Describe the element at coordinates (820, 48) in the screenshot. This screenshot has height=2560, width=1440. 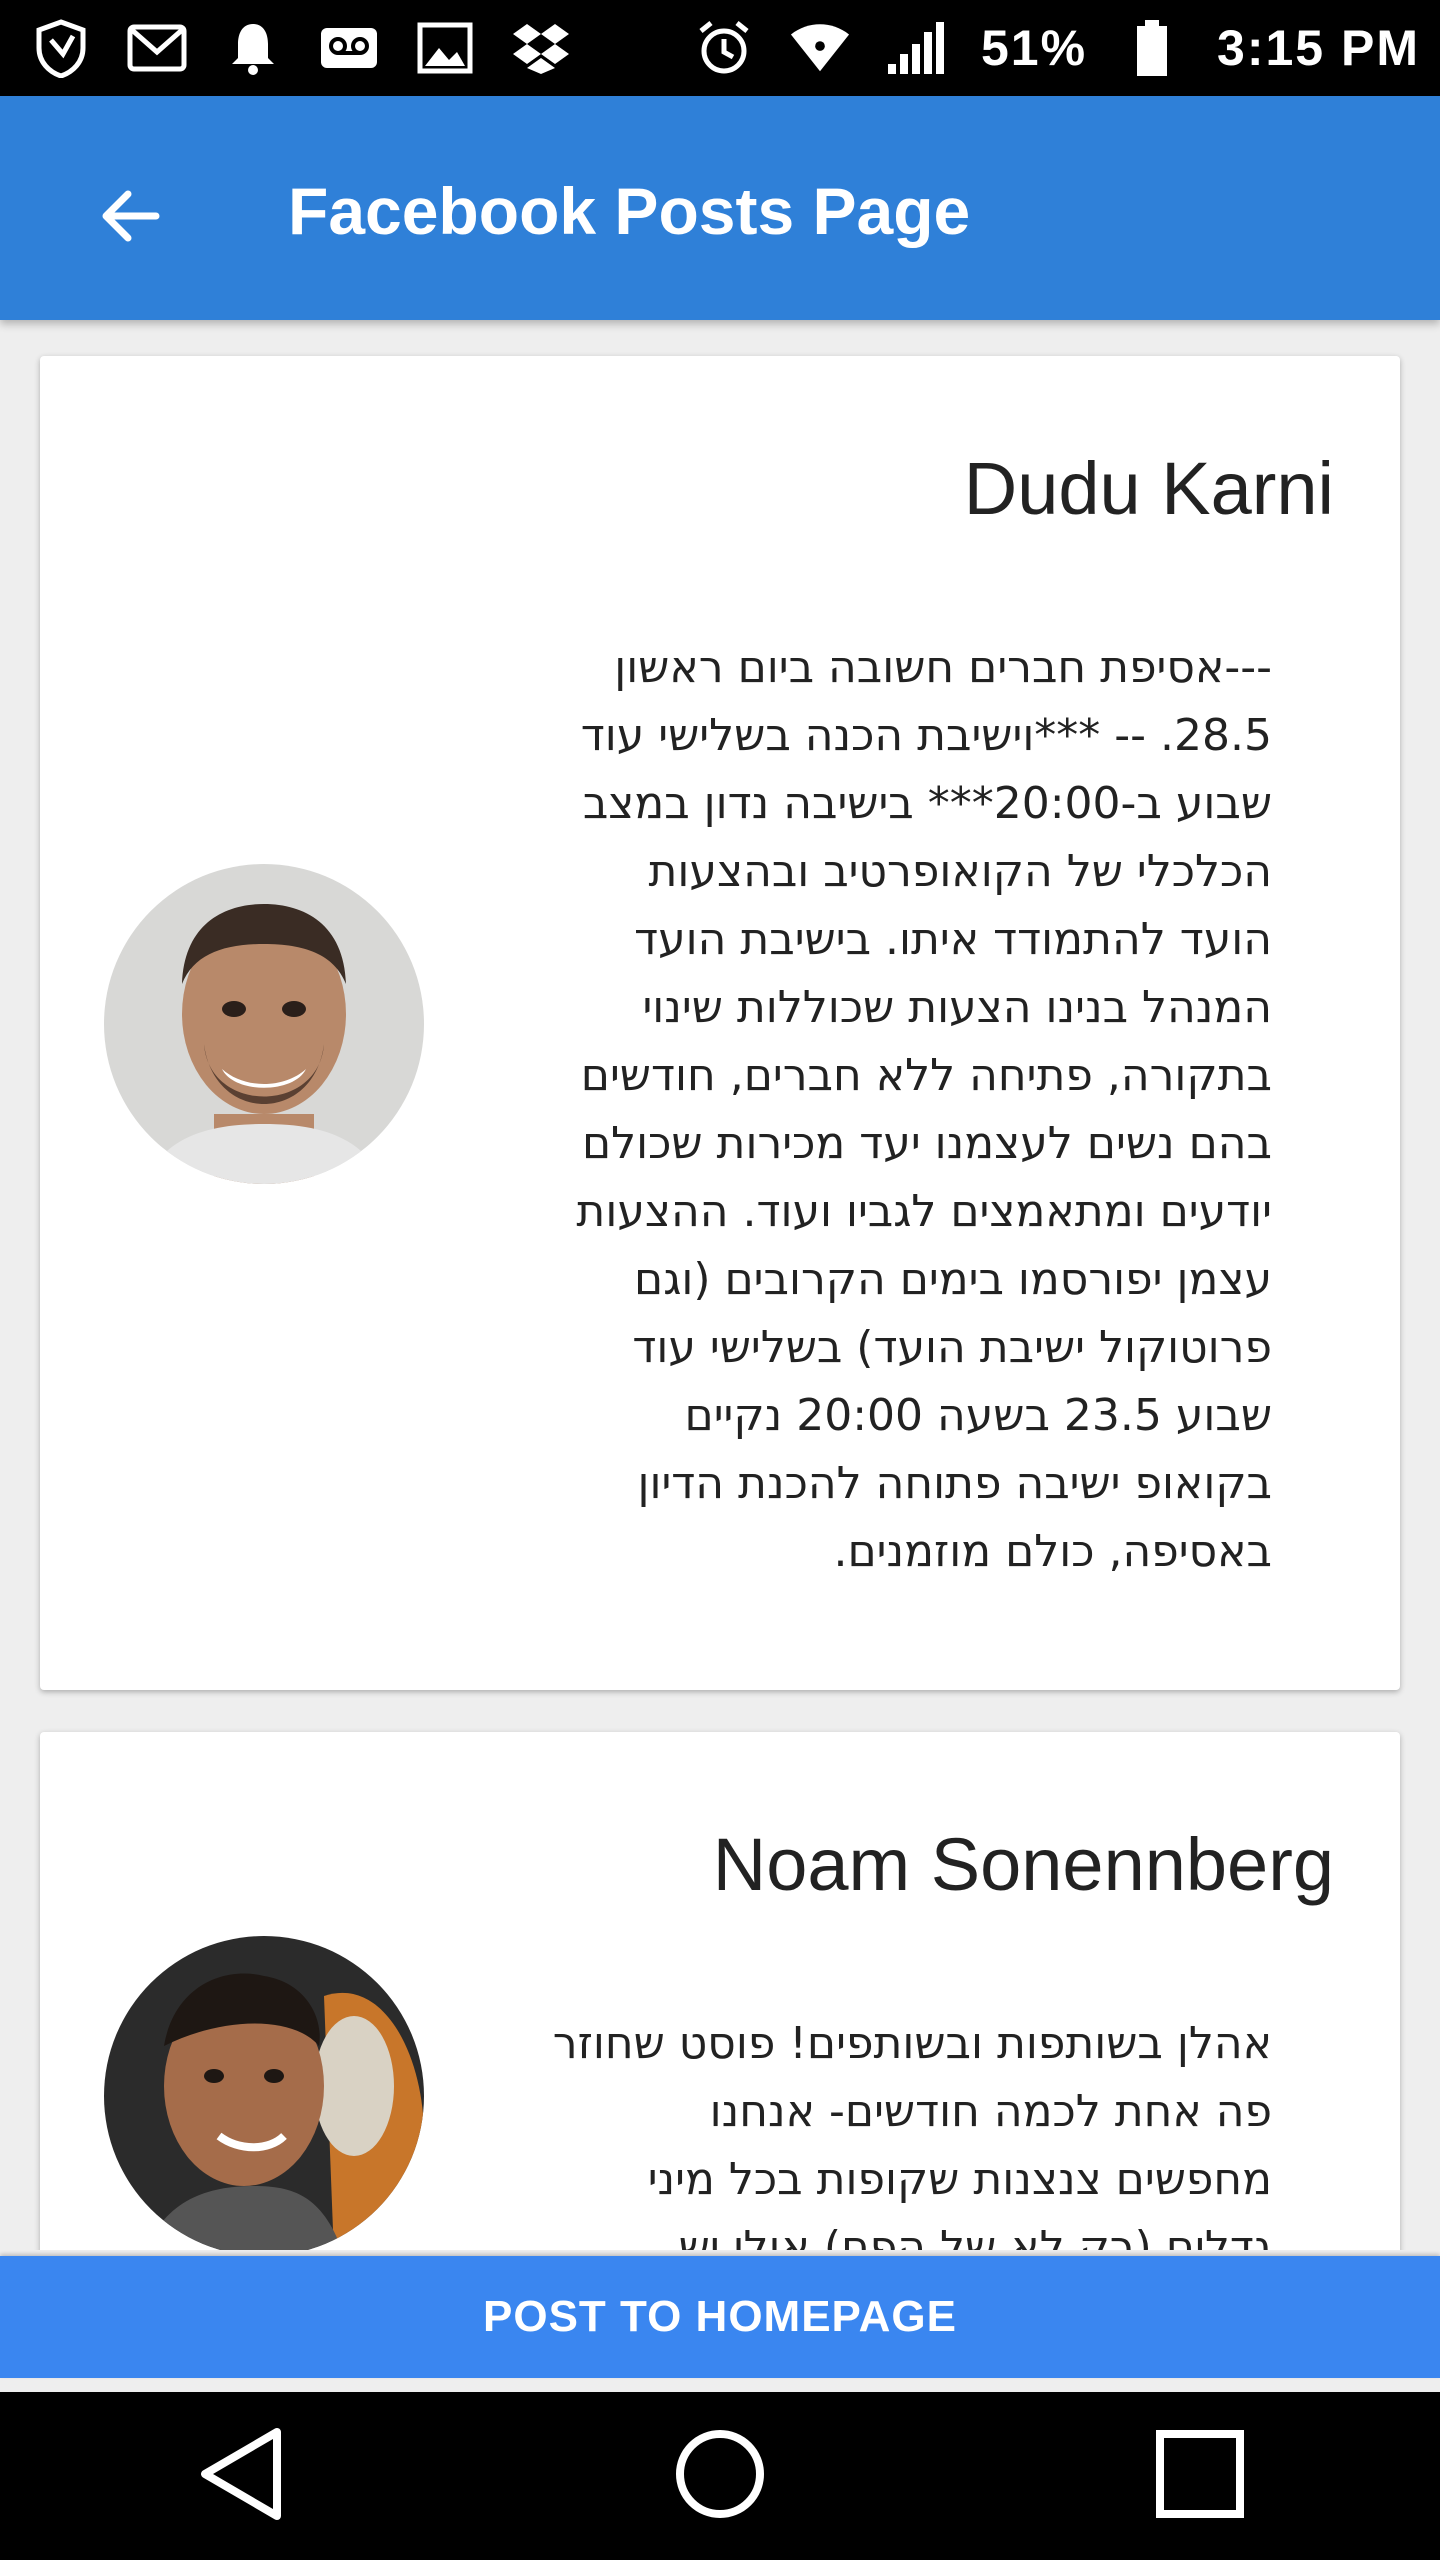
I see `wifi-icon` at that location.